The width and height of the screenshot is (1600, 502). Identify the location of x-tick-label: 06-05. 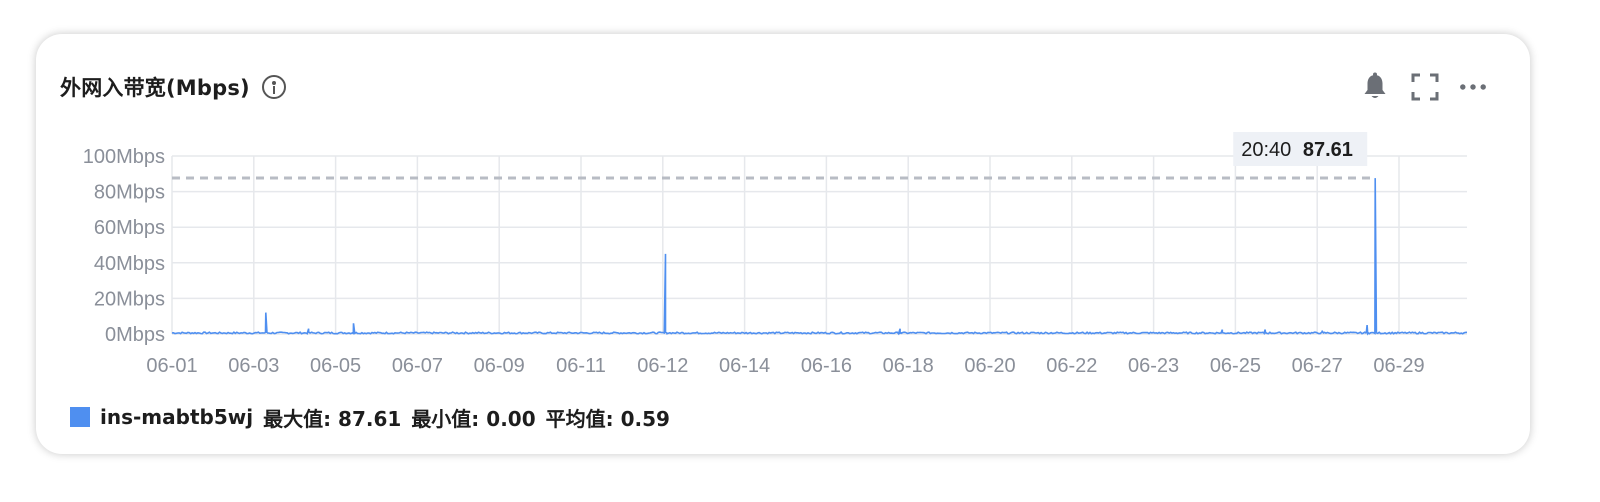
(335, 366).